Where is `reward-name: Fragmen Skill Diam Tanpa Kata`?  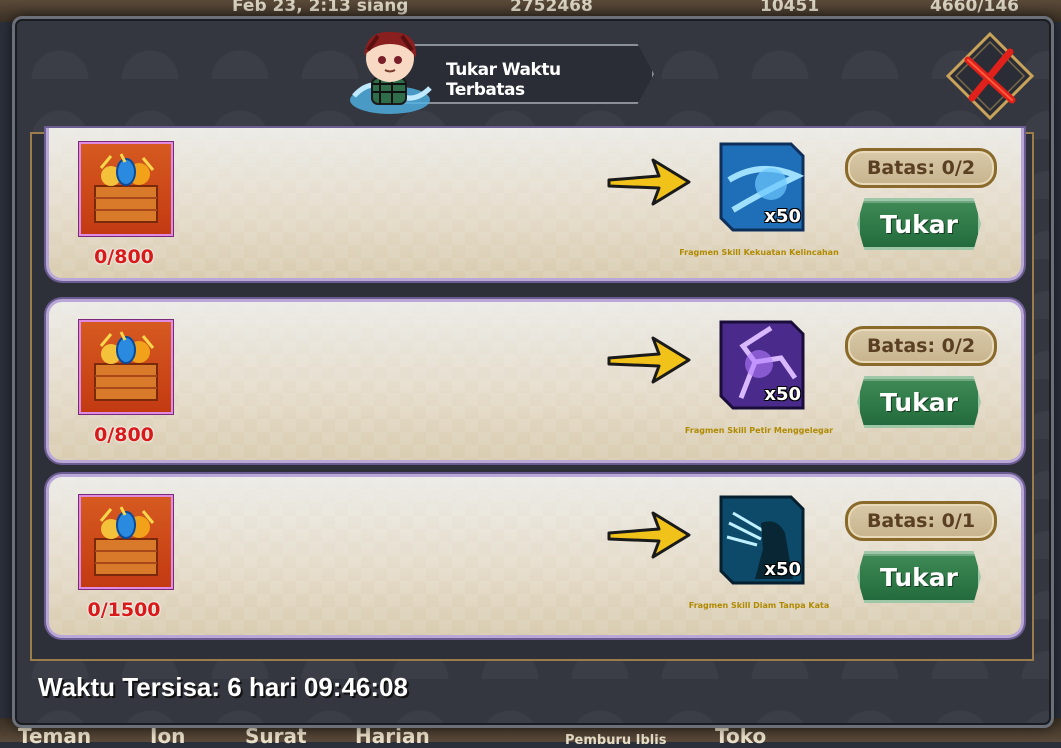
reward-name: Fragmen Skill Diam Tanpa Kata is located at coordinates (759, 605).